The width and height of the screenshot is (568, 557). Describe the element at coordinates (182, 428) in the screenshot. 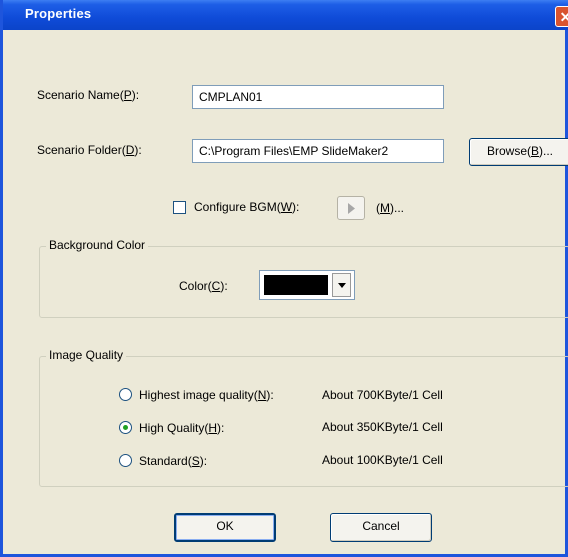

I see `high-quality-label: High Quality(H):` at that location.